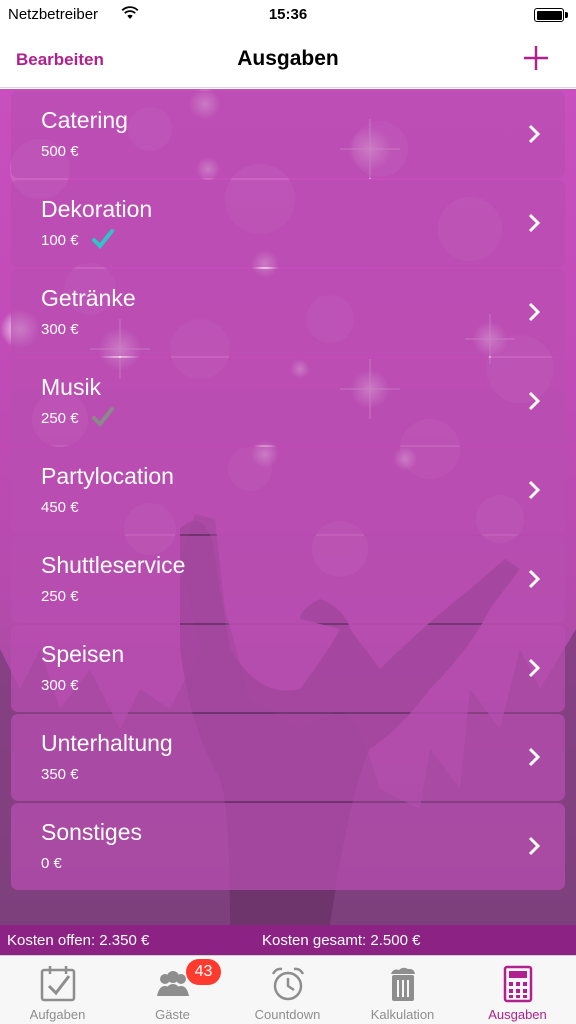 This screenshot has height=1024, width=576. Describe the element at coordinates (402, 1014) in the screenshot. I see `tab-label: Kalkulation` at that location.